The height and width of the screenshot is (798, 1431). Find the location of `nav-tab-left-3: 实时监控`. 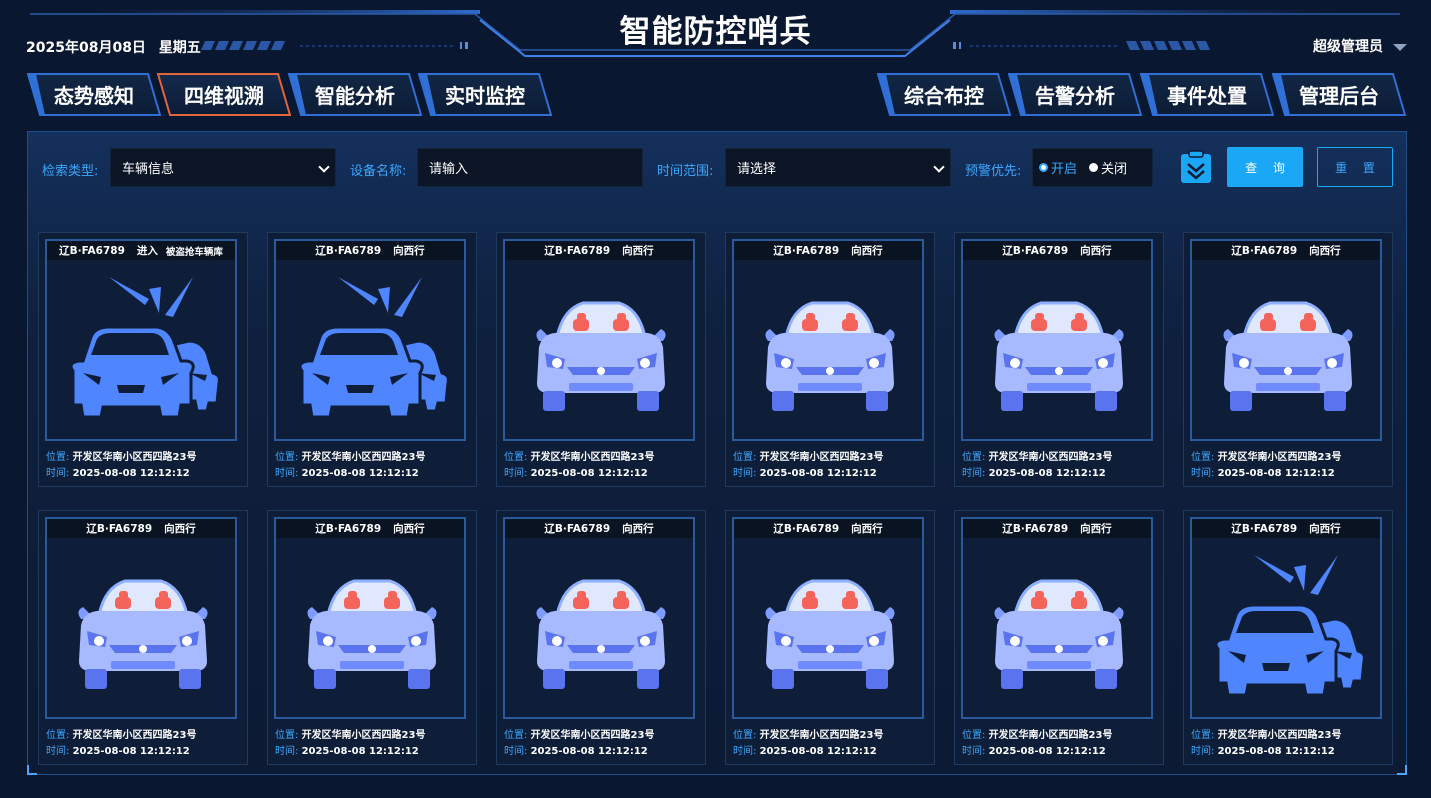

nav-tab-left-3: 实时监控 is located at coordinates (485, 94).